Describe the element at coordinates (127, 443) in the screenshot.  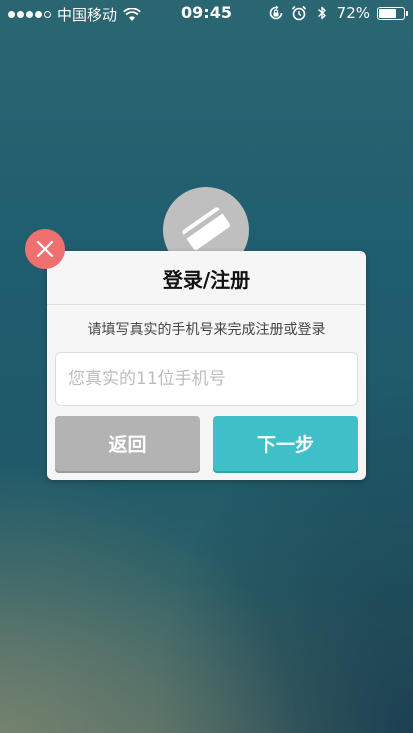
I see `back-button: 返回` at that location.